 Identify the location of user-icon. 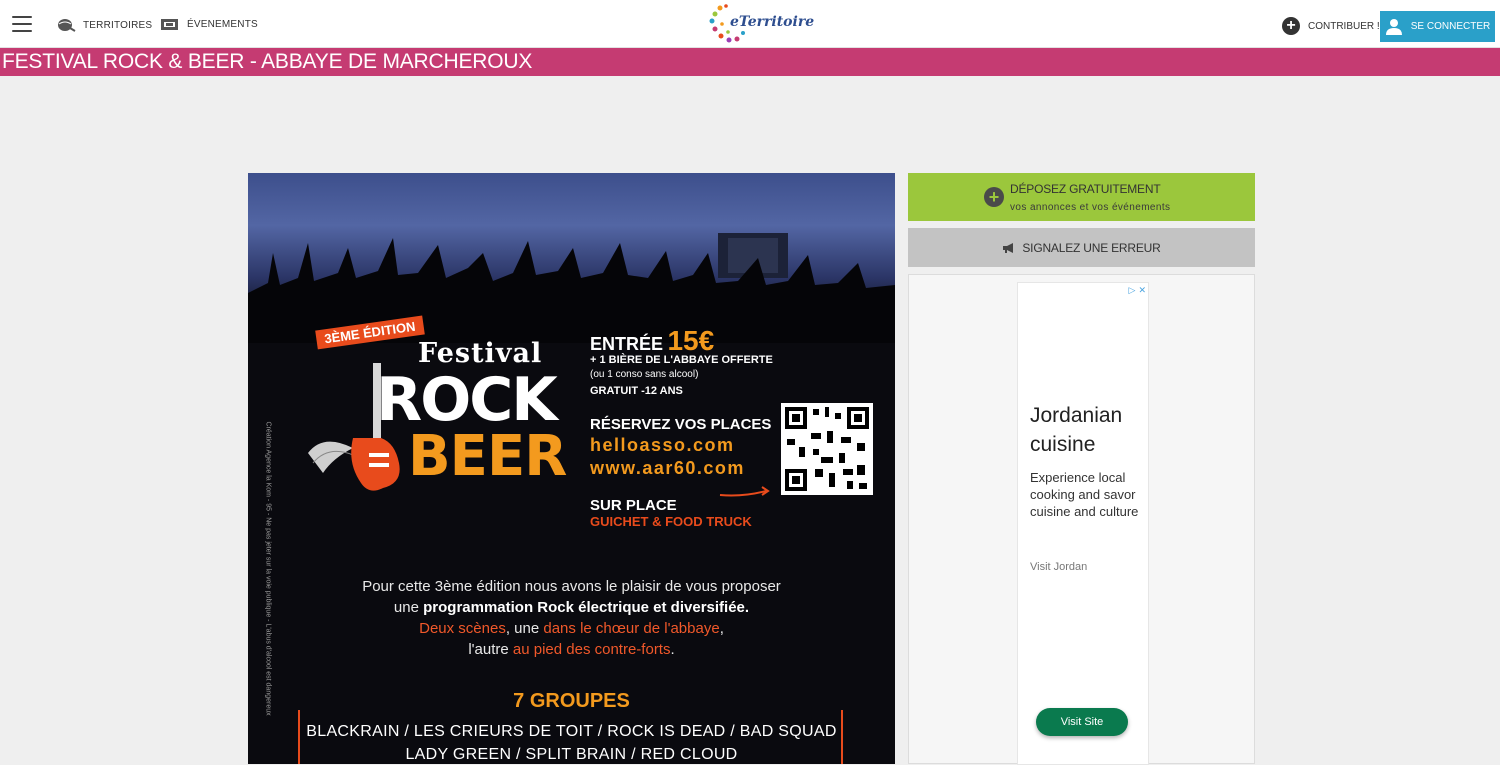
(1393, 26).